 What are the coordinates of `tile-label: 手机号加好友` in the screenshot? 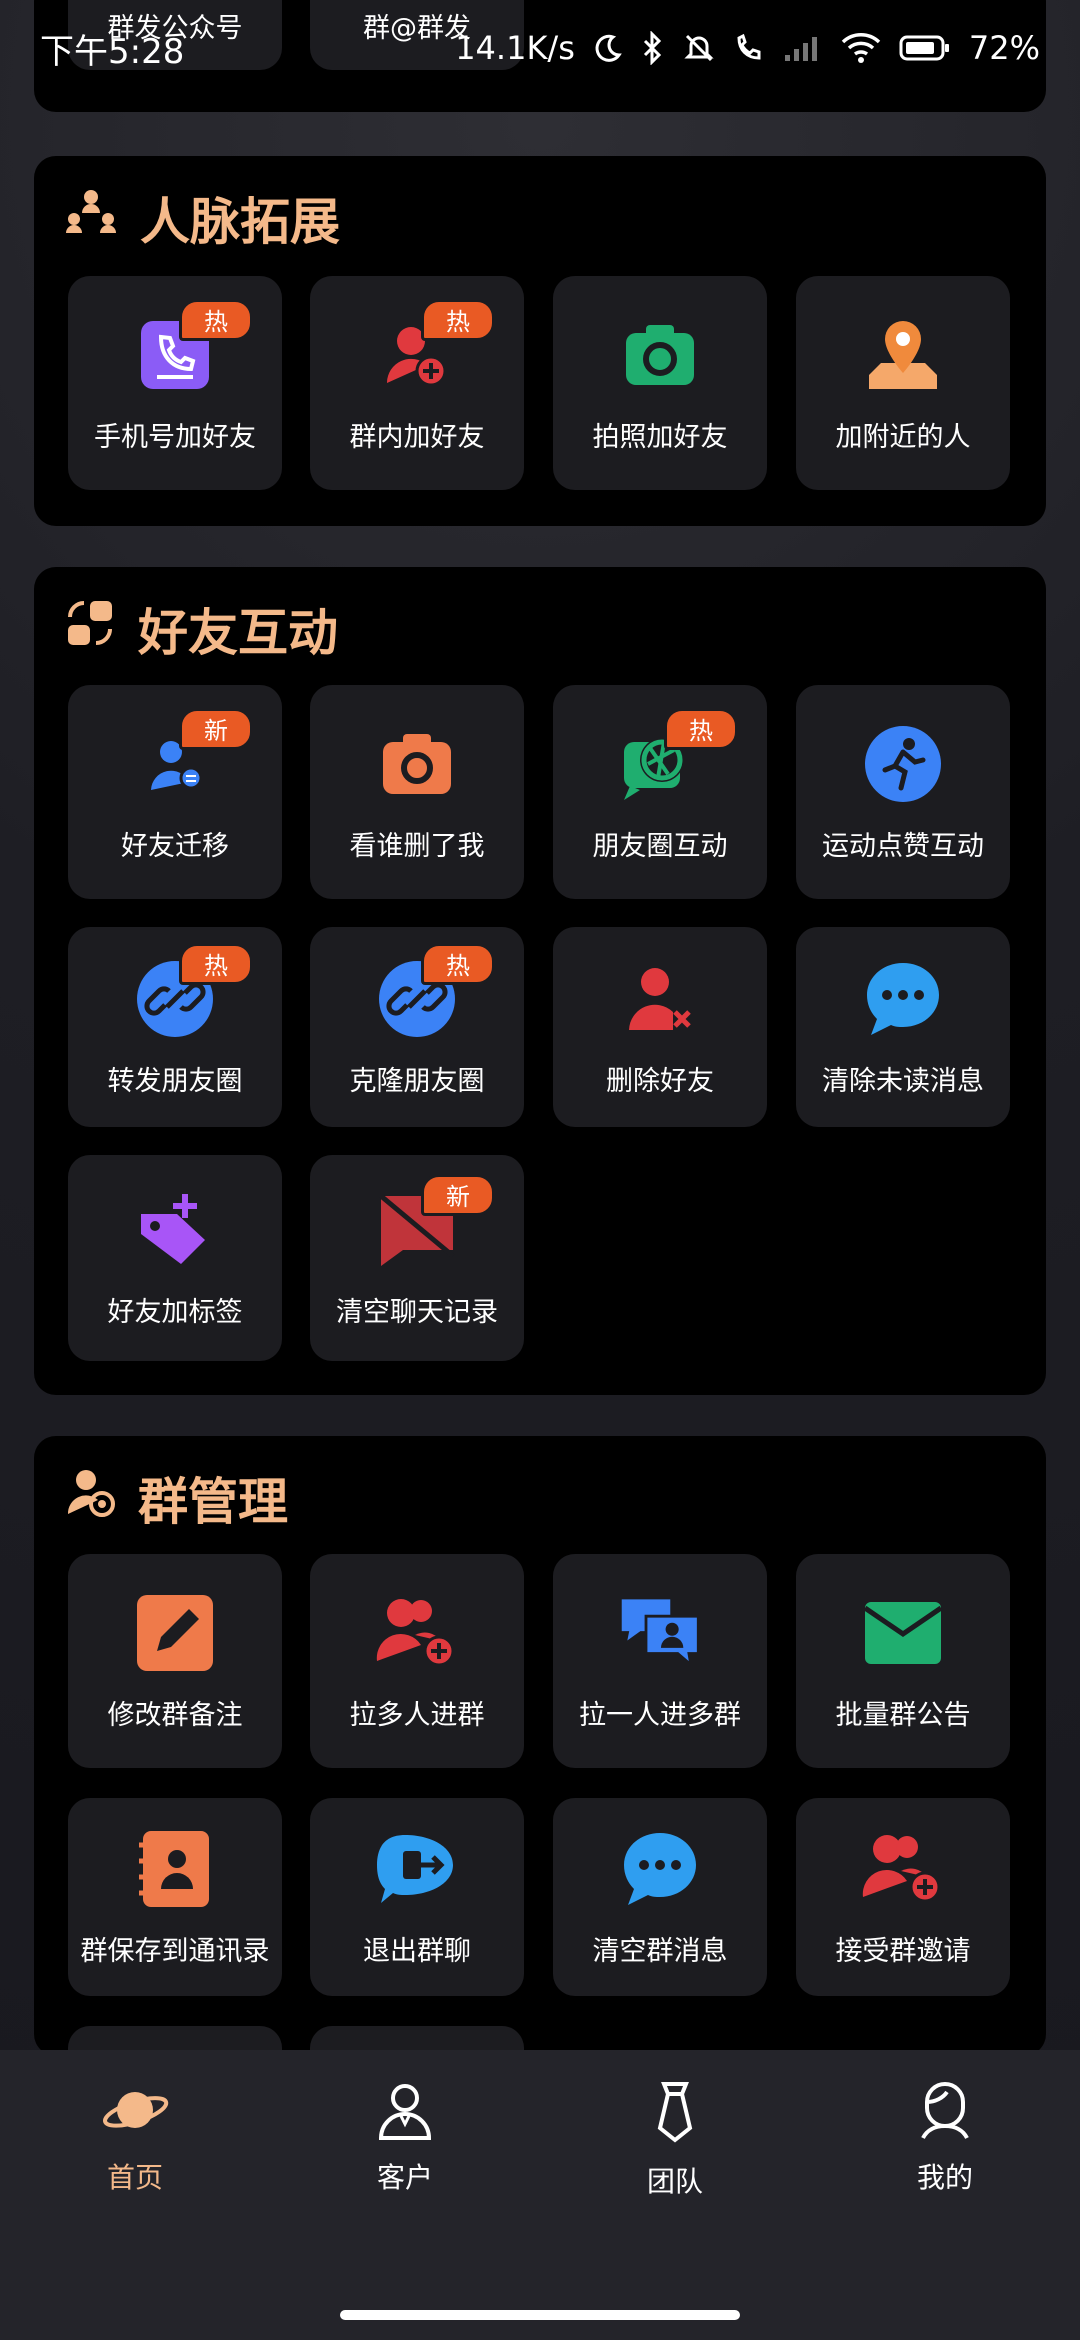 It's located at (175, 437).